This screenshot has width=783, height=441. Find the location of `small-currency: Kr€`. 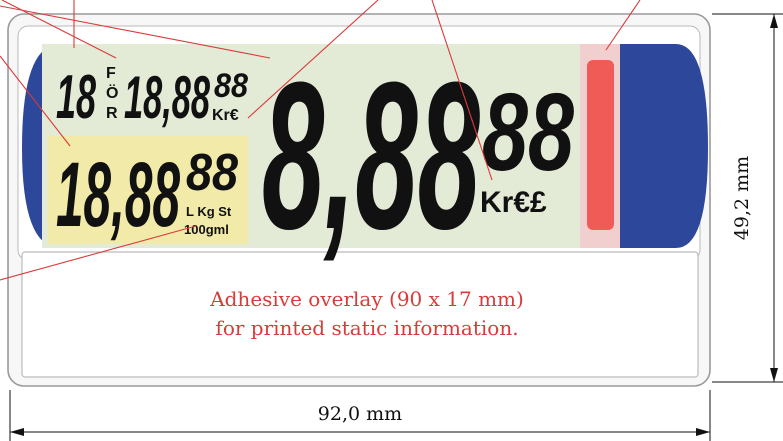

small-currency: Kr€ is located at coordinates (225, 115).